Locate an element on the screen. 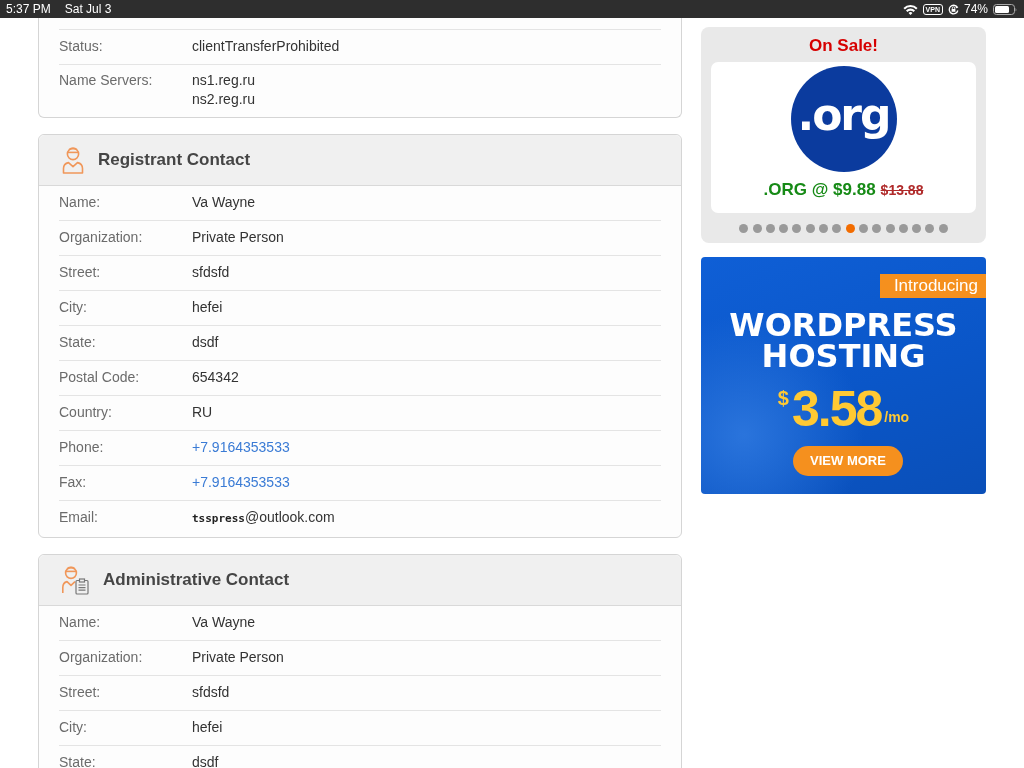 The height and width of the screenshot is (768, 1024). person-icon is located at coordinates (73, 160).